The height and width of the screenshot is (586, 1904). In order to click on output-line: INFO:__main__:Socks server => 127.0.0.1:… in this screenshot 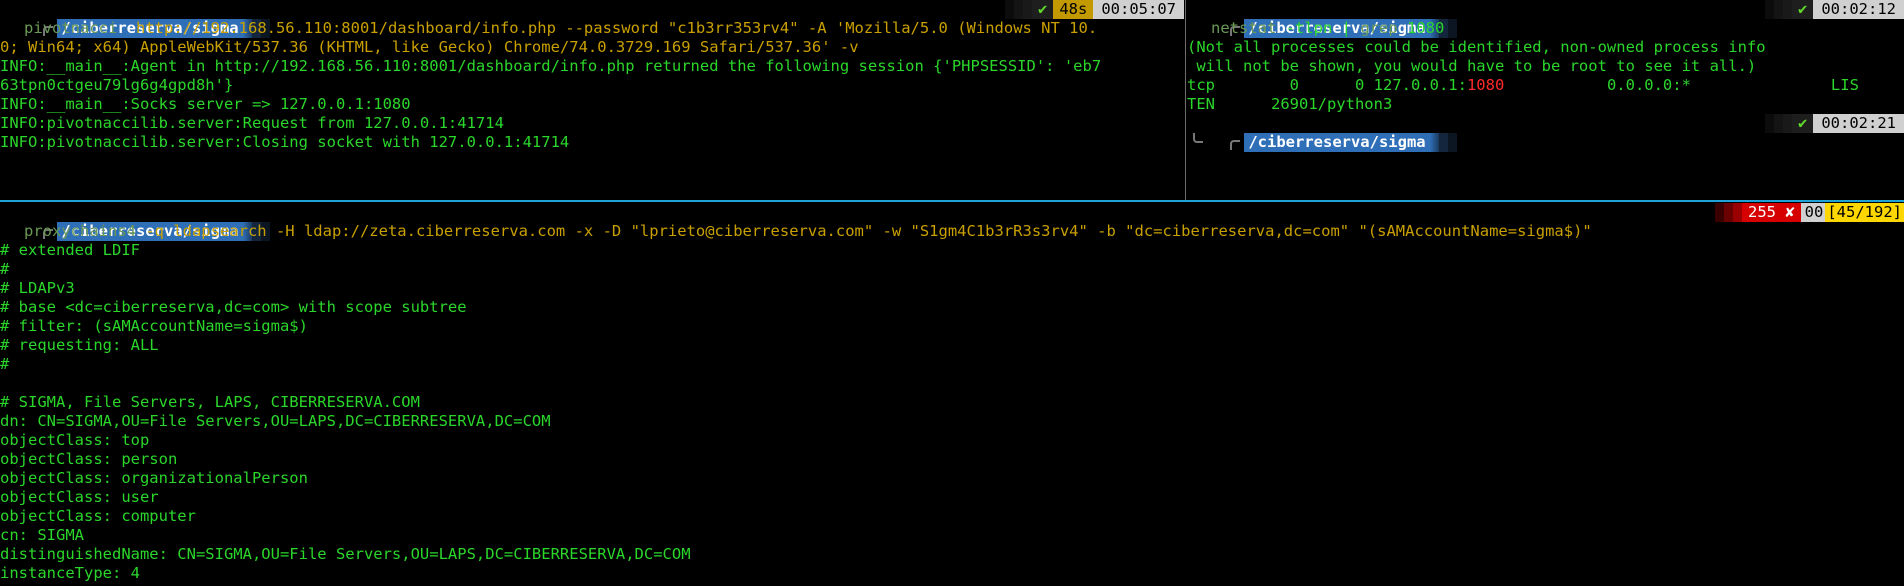, I will do `click(205, 104)`.